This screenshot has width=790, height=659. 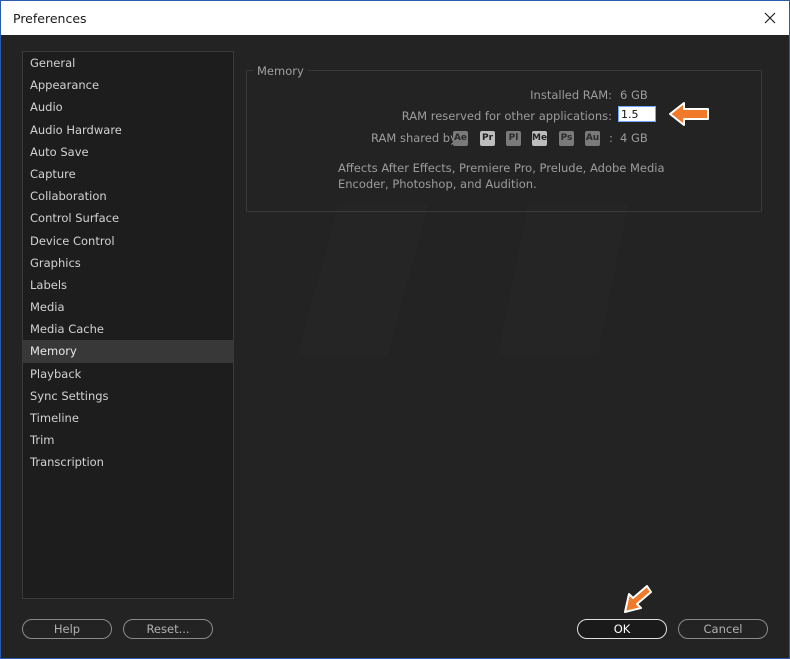 I want to click on sidebar-item-playback: Playback, so click(x=128, y=374).